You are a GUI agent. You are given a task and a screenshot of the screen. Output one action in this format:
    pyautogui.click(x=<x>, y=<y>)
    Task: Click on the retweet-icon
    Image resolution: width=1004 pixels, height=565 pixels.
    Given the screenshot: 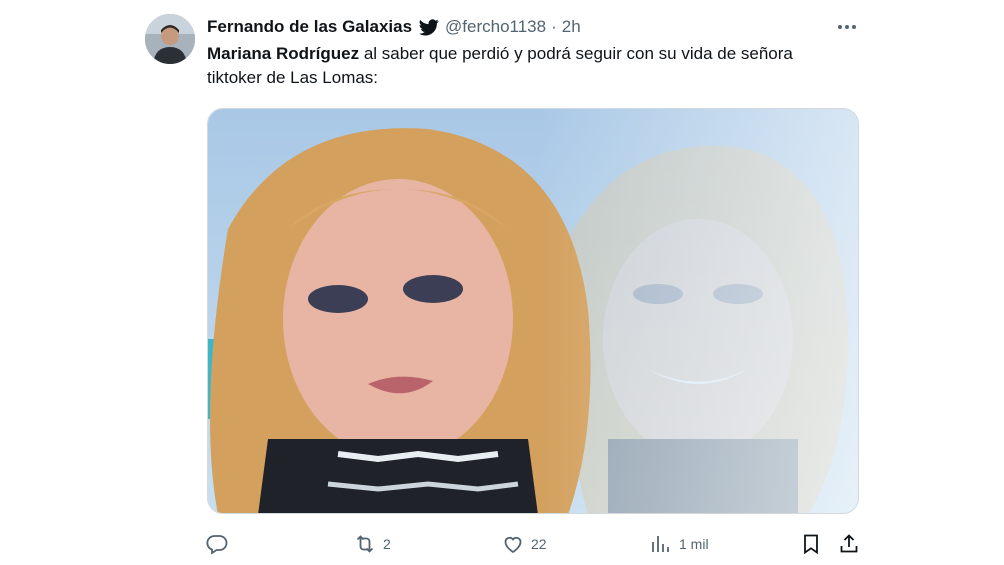 What is the action you would take?
    pyautogui.click(x=365, y=544)
    